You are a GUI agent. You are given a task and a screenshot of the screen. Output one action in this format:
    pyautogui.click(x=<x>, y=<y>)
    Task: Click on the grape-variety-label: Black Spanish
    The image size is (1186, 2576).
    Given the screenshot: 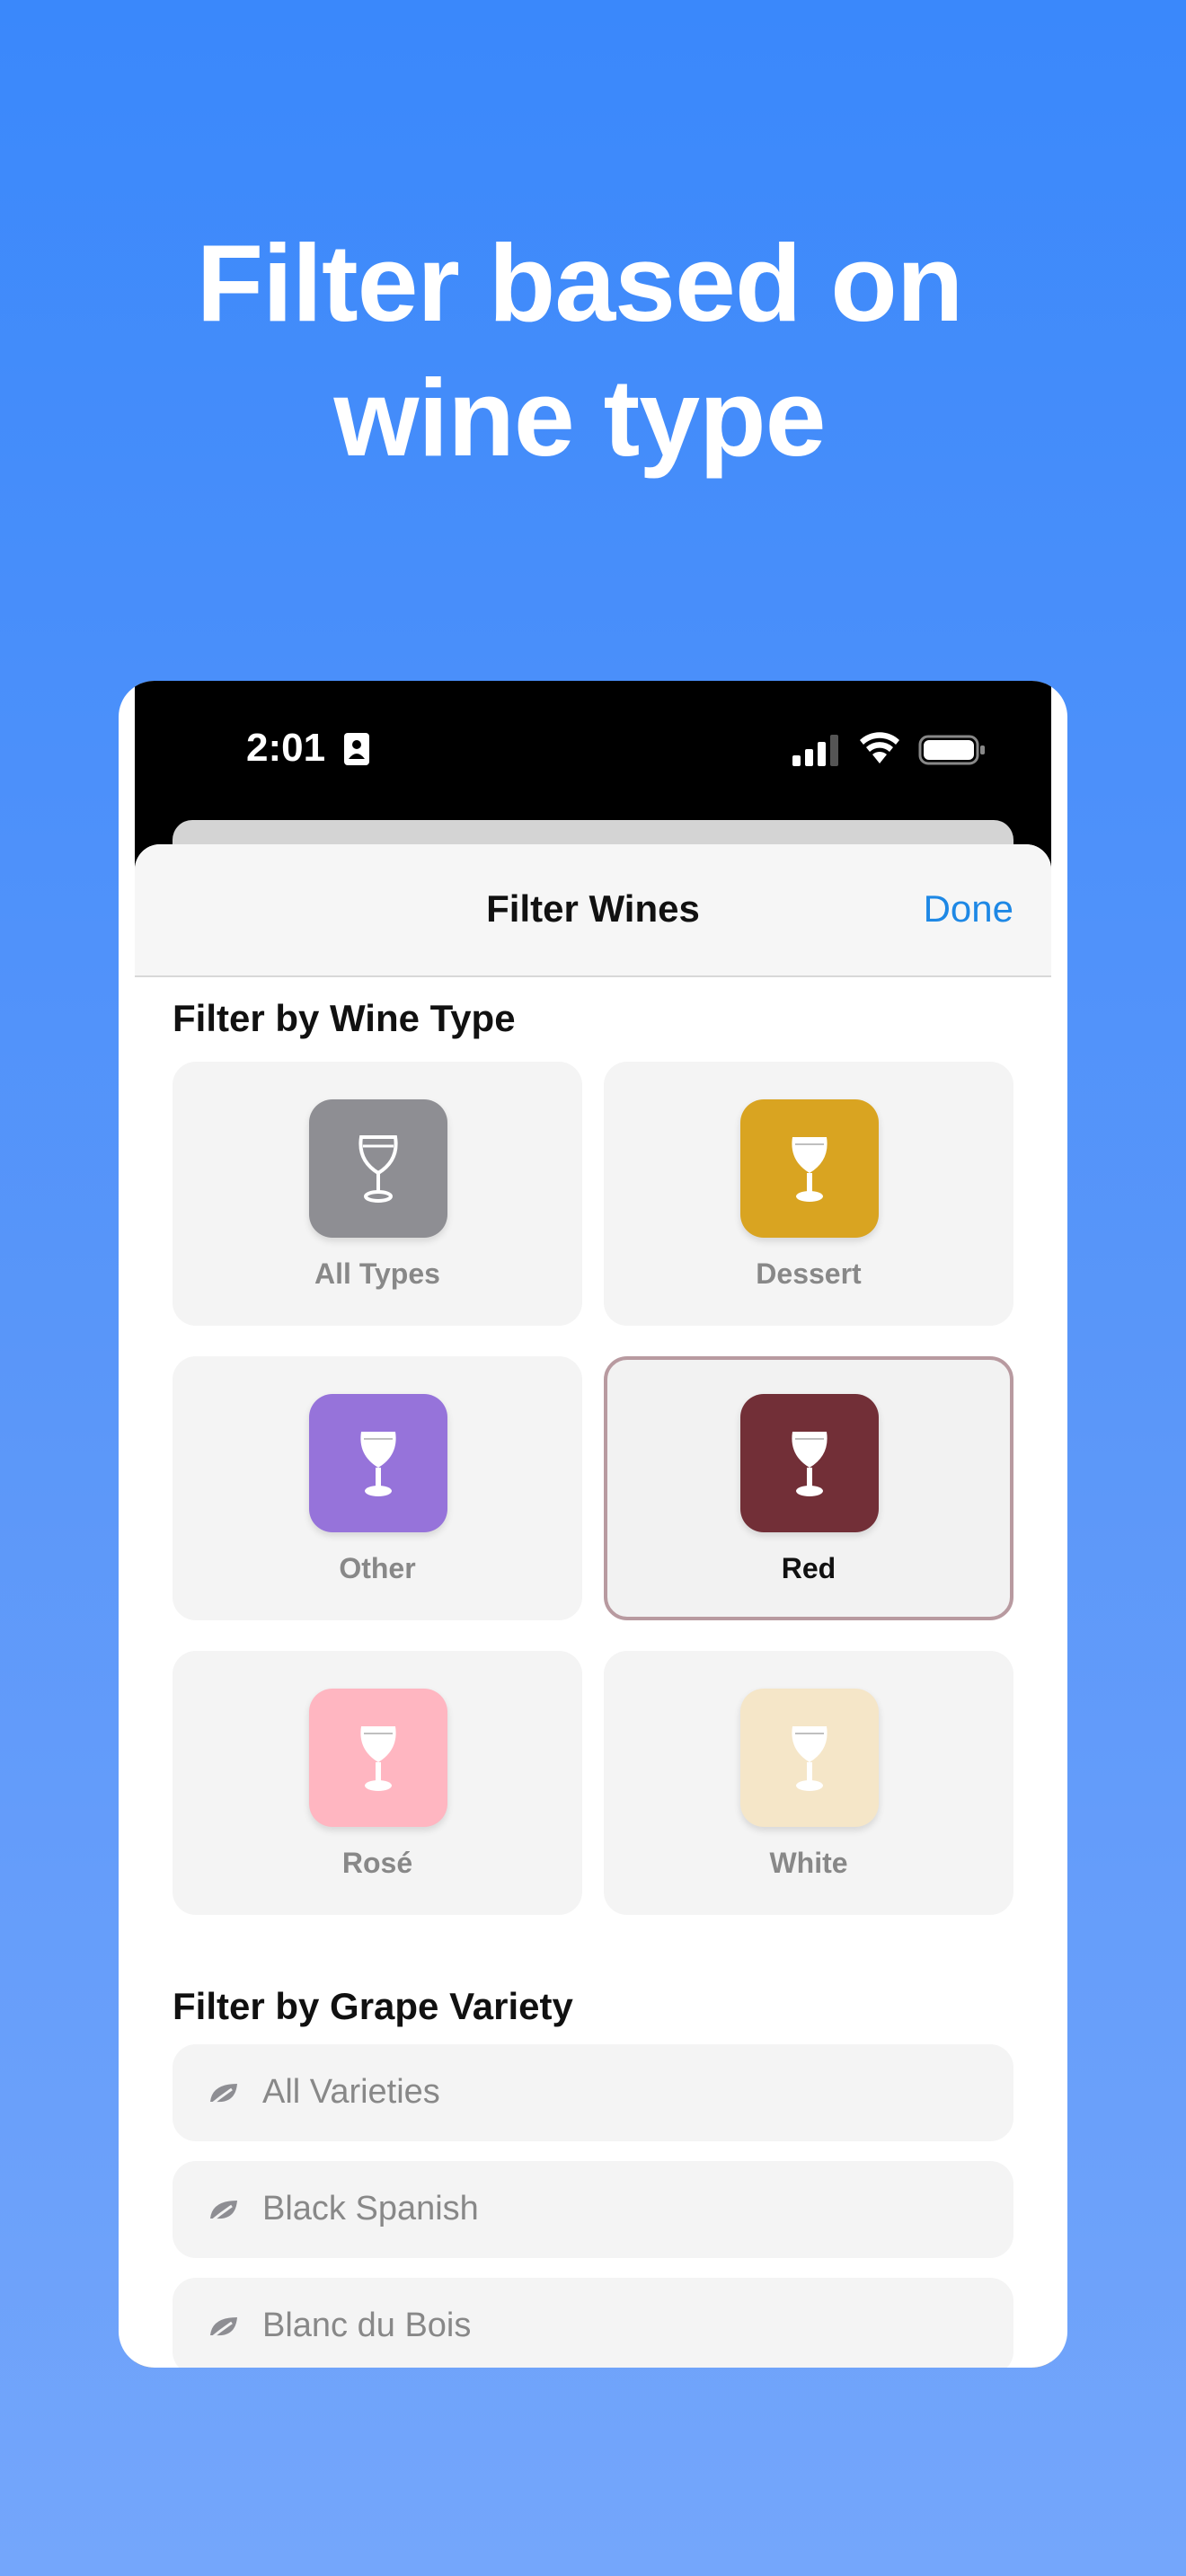 What is the action you would take?
    pyautogui.click(x=370, y=2209)
    